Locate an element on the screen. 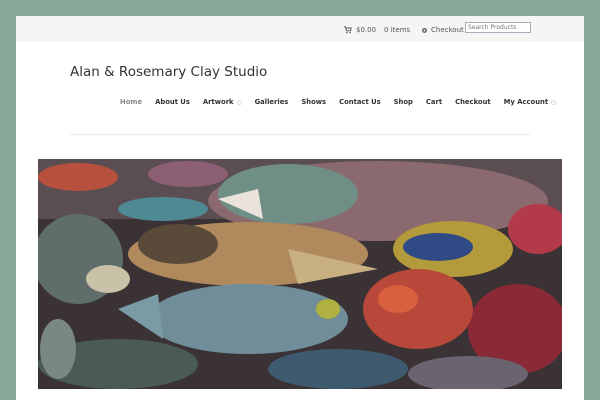  cart-total: $0.00 is located at coordinates (366, 30).